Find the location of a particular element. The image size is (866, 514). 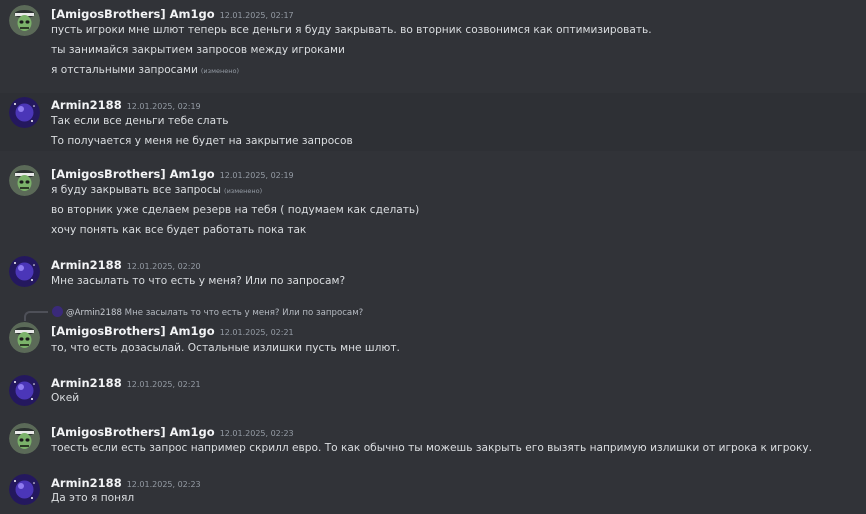

message-text-edited: я буду закрывать все запросы (изменено) is located at coordinates (156, 190).